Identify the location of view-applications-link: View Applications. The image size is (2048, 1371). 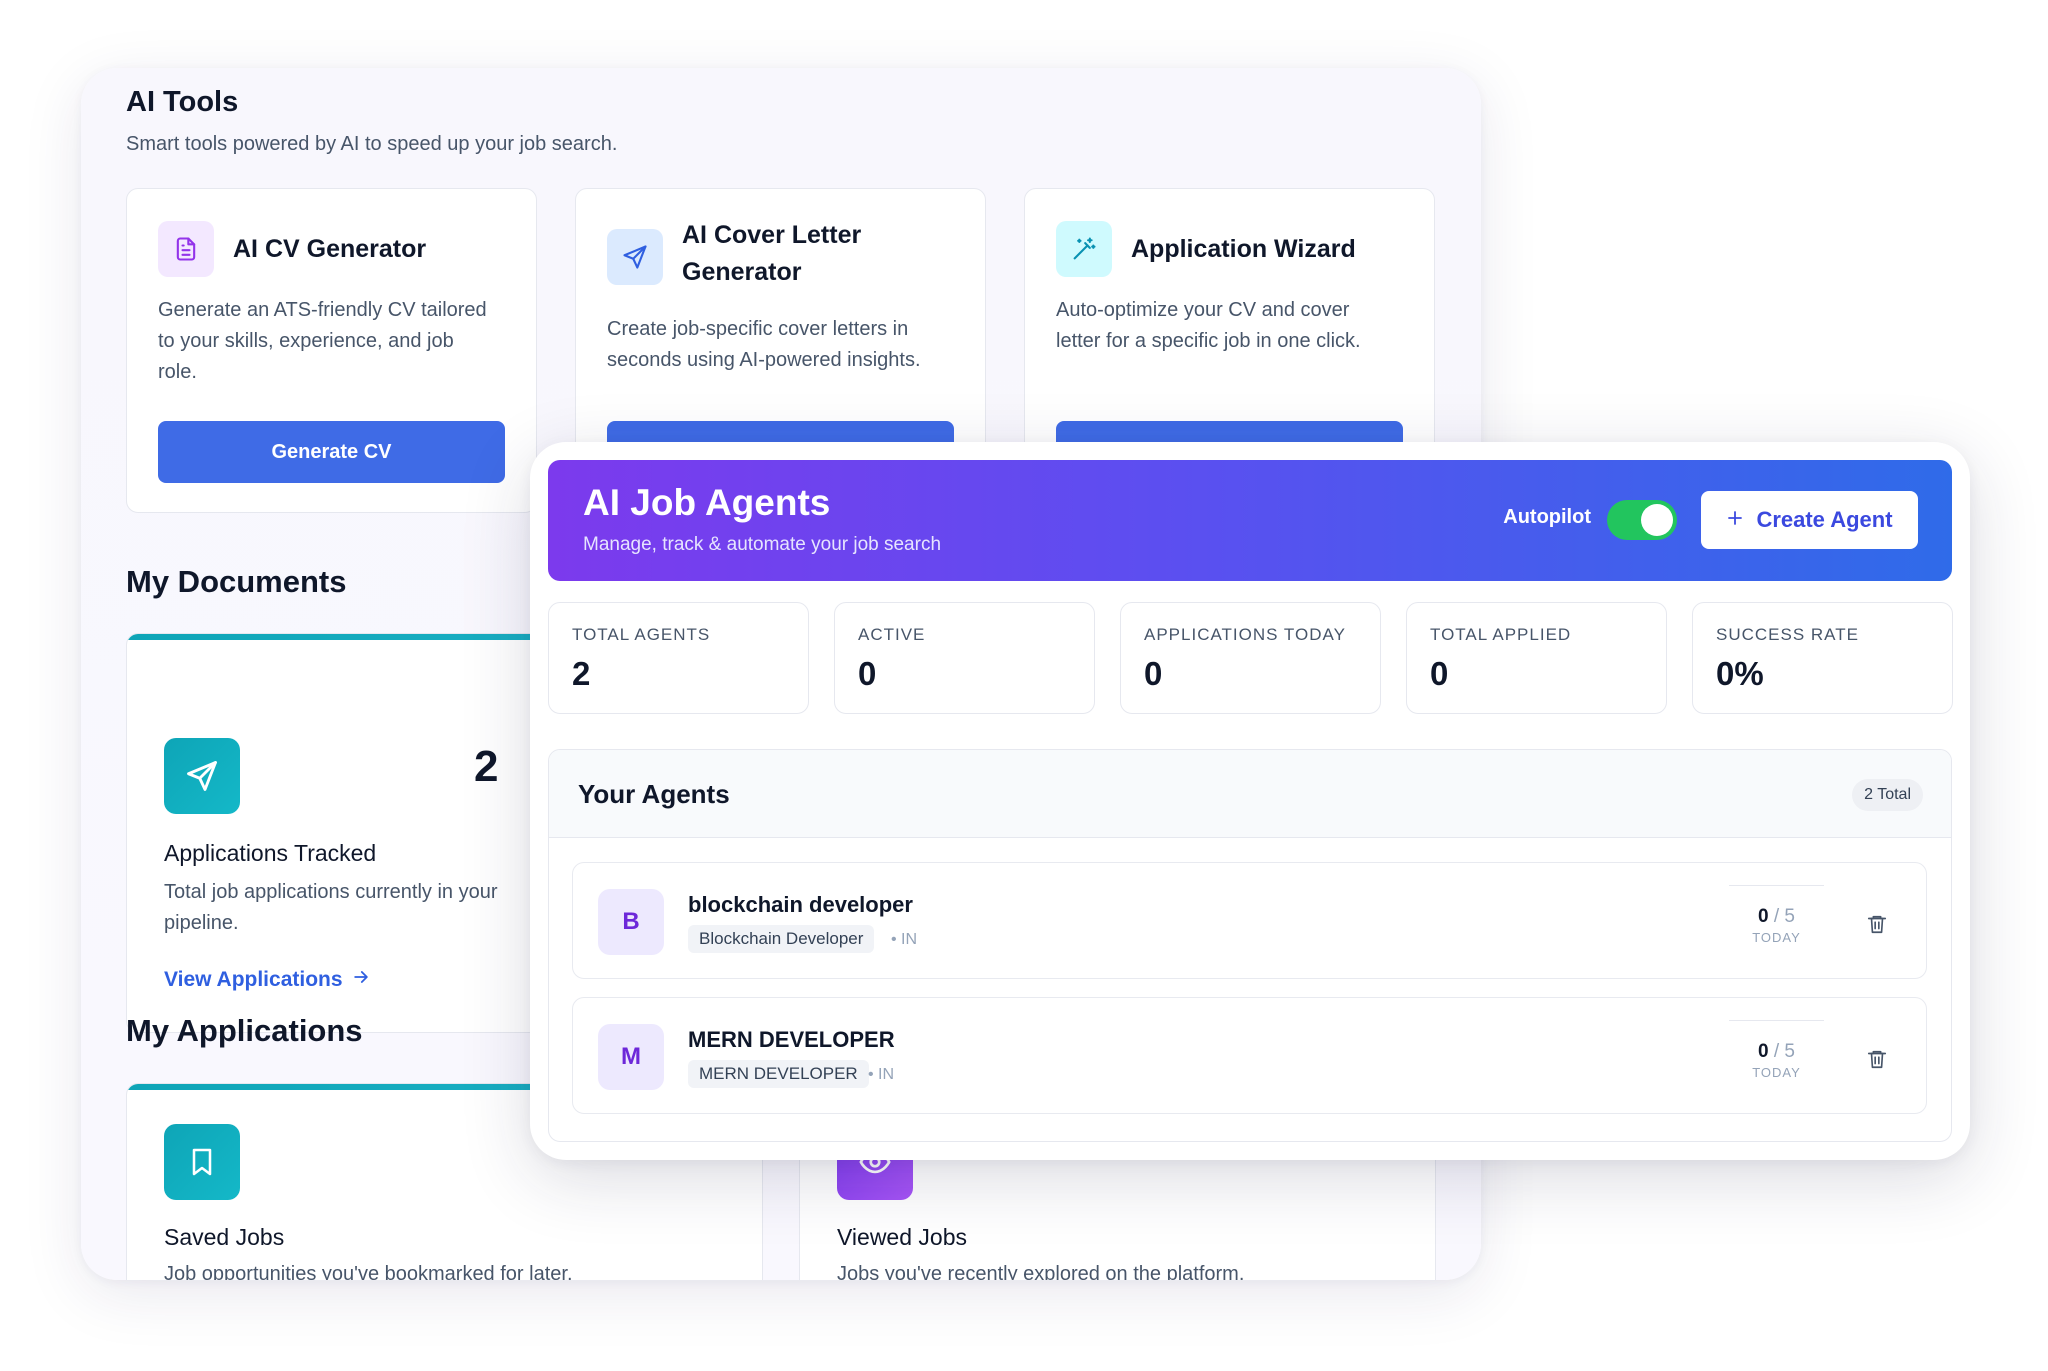
(267, 980).